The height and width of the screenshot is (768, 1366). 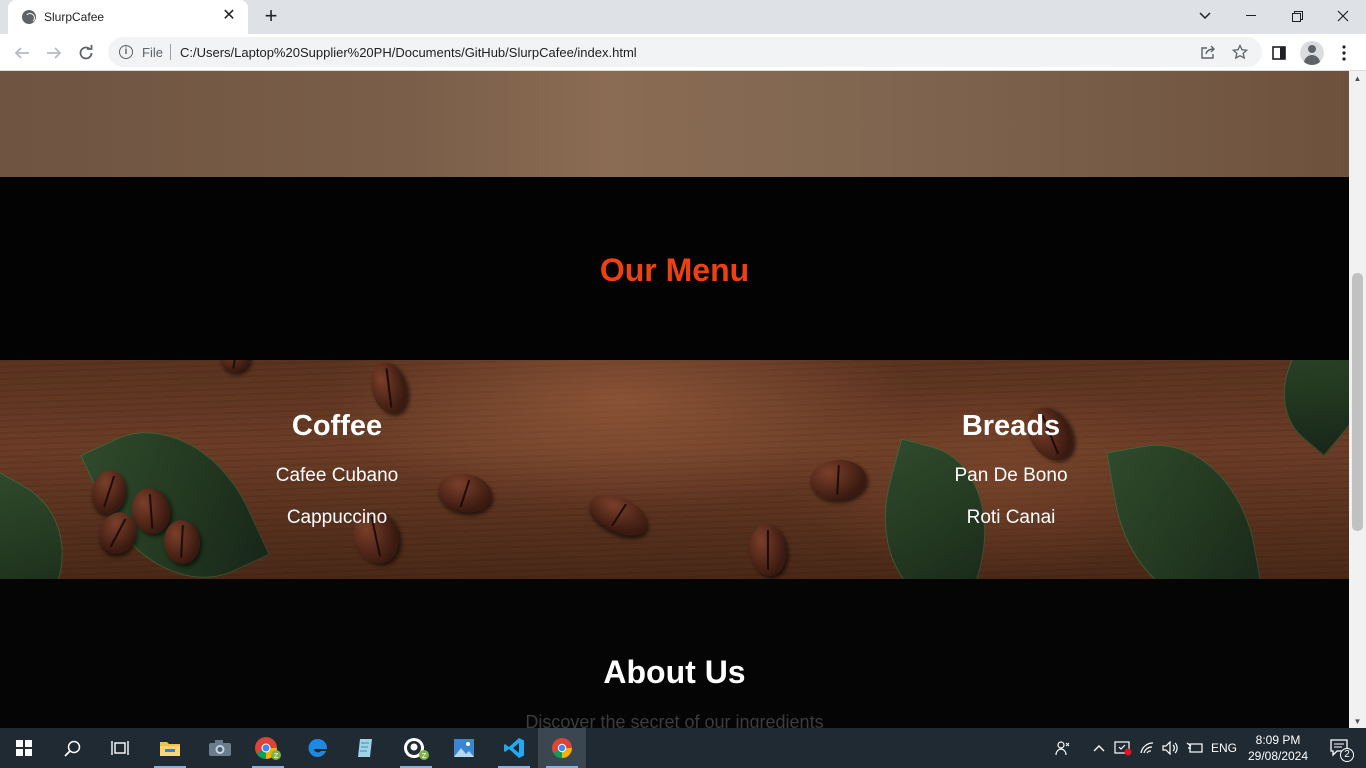 What do you see at coordinates (337, 475) in the screenshot?
I see `menu-item: Cafee Cubano` at bounding box center [337, 475].